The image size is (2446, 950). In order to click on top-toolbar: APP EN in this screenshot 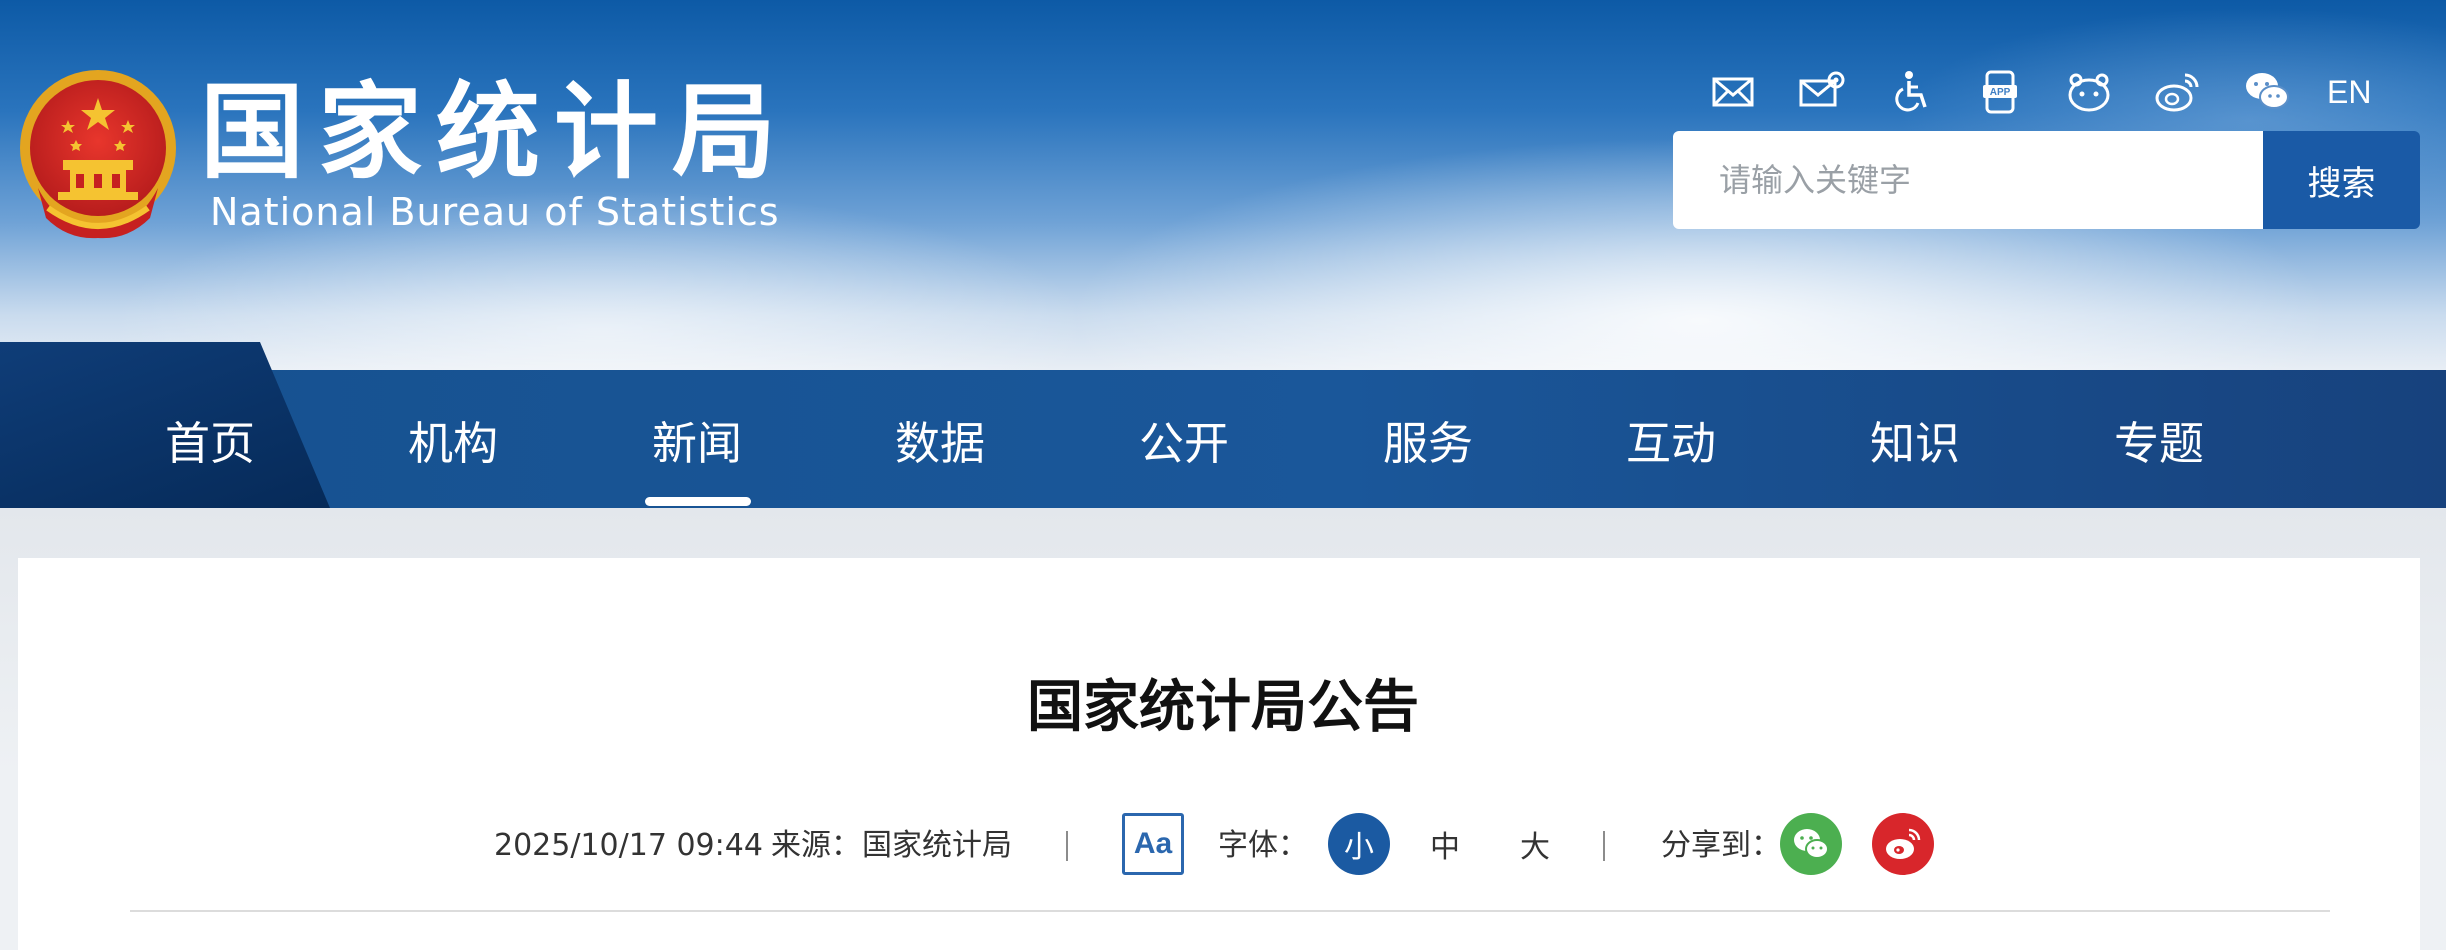, I will do `click(2039, 92)`.